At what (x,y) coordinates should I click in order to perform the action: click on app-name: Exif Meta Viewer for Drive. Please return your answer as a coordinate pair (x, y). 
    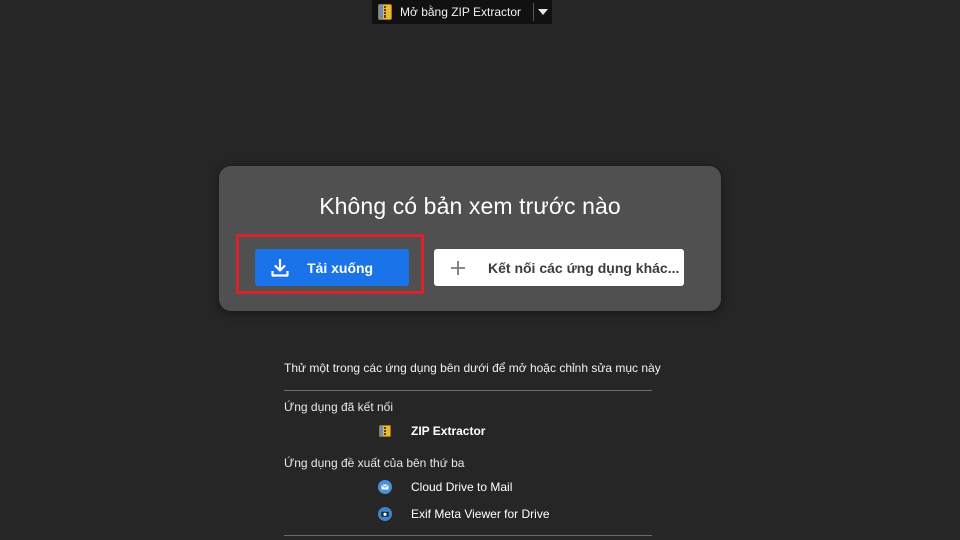
    Looking at the image, I should click on (480, 514).